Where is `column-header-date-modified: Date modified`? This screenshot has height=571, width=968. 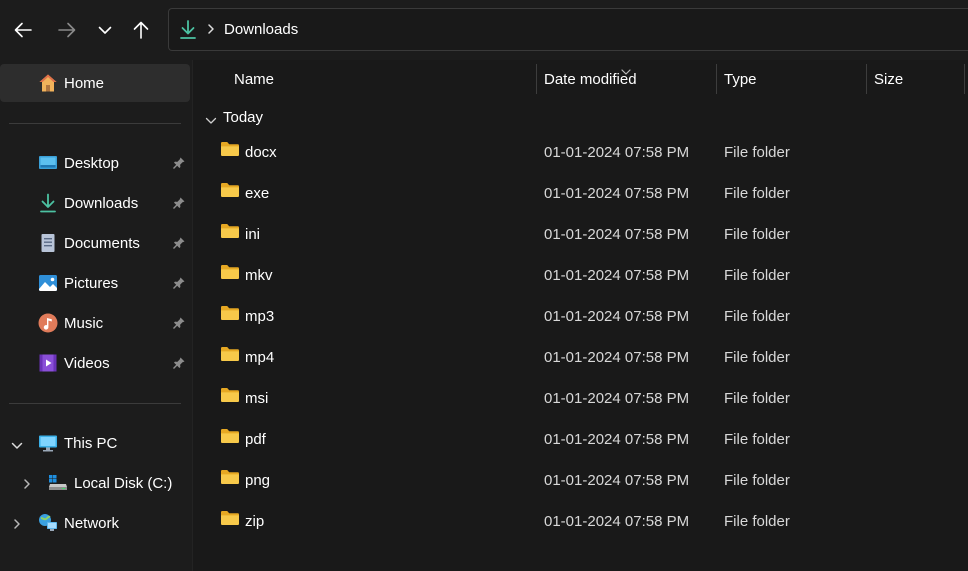 column-header-date-modified: Date modified is located at coordinates (590, 79).